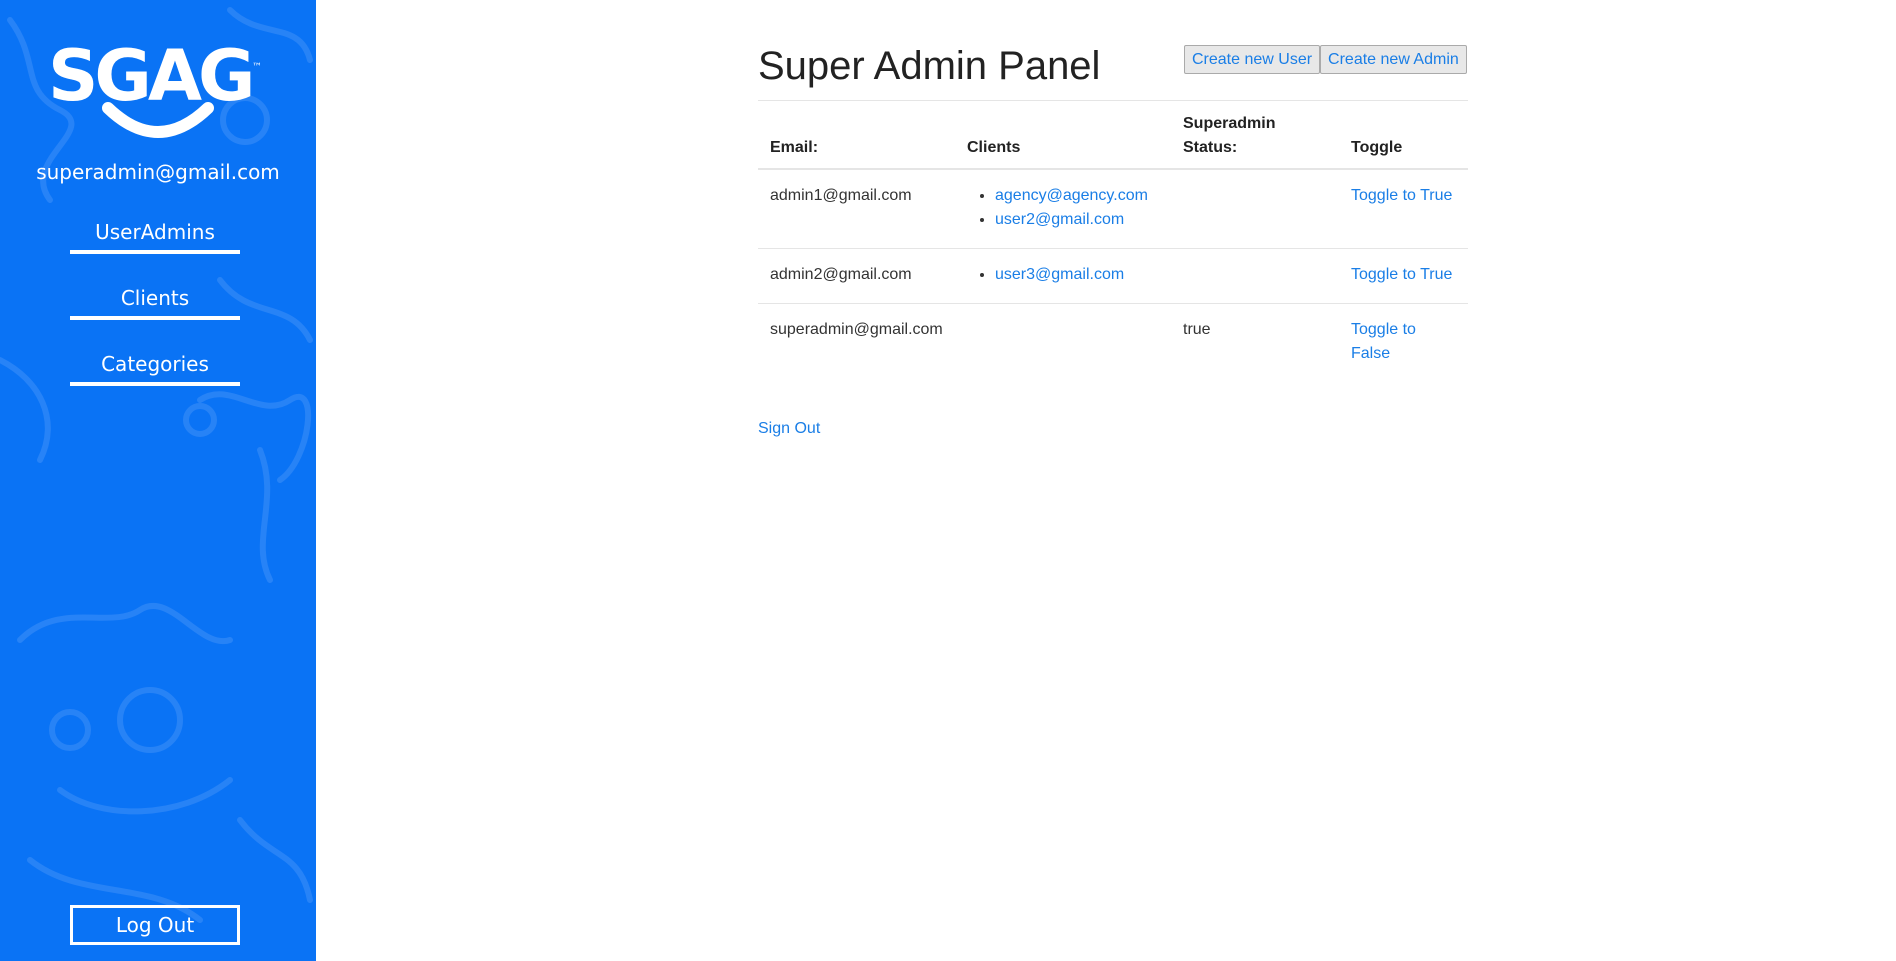 The image size is (1896, 961). I want to click on client-link: user2@gmail.com, so click(1059, 219).